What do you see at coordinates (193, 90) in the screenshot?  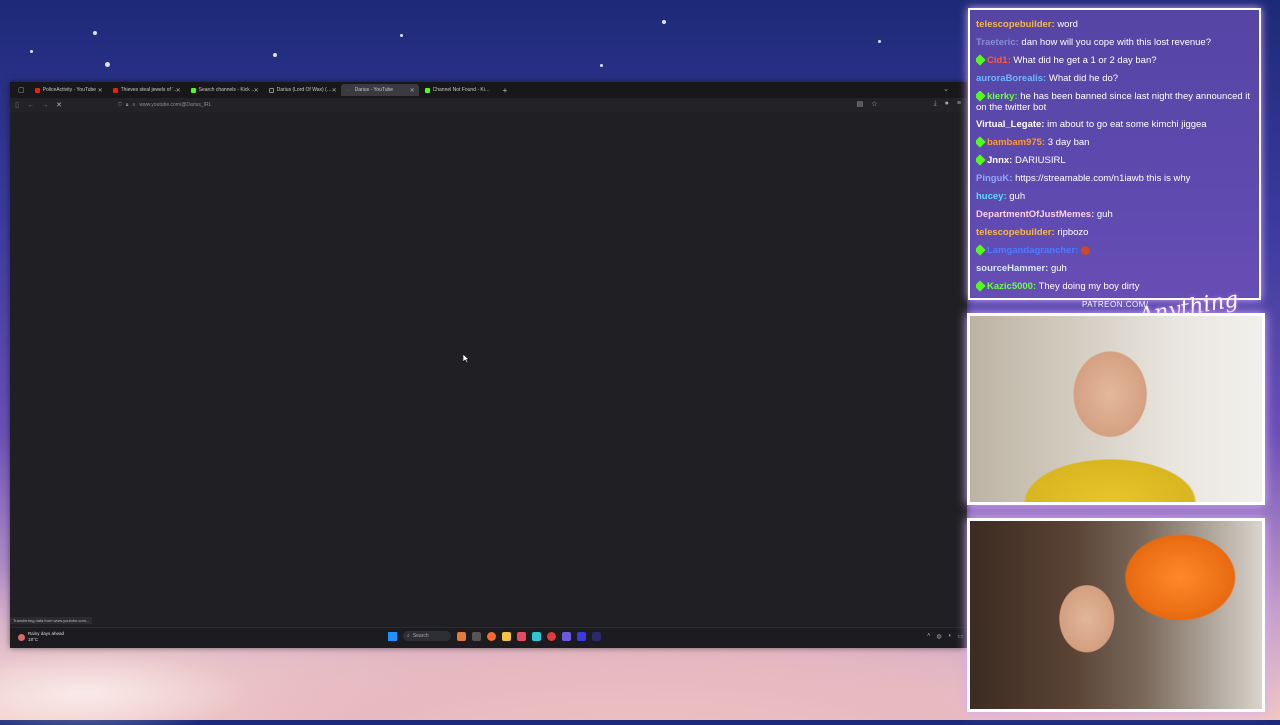 I see `kick-icon` at bounding box center [193, 90].